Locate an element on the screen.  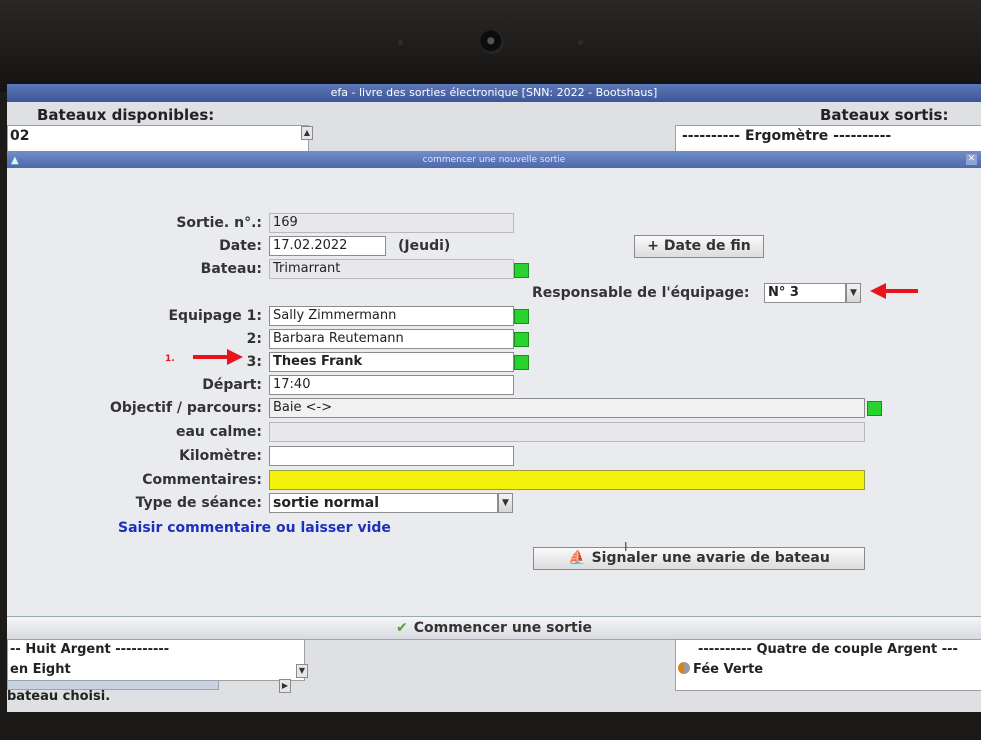
available-boats-heading: Bateaux disponibles: is located at coordinates (126, 115).